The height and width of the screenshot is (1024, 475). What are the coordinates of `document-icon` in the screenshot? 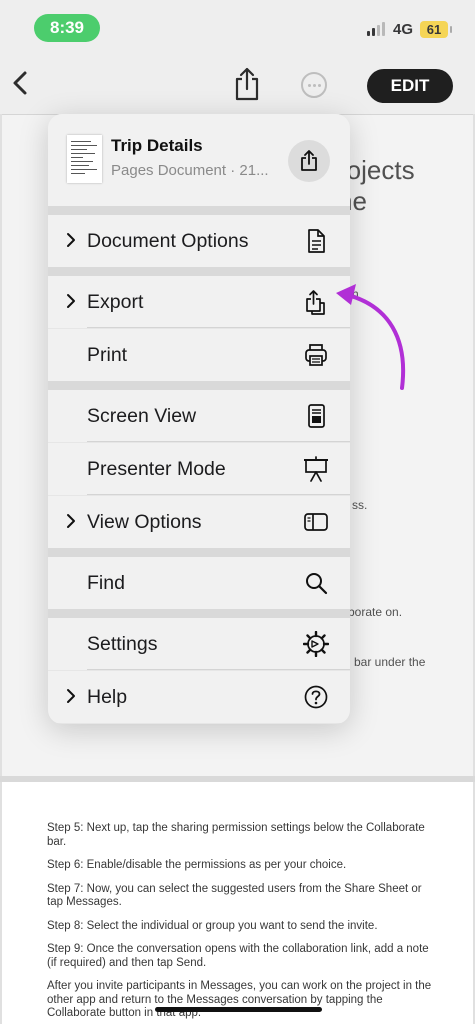 It's located at (316, 241).